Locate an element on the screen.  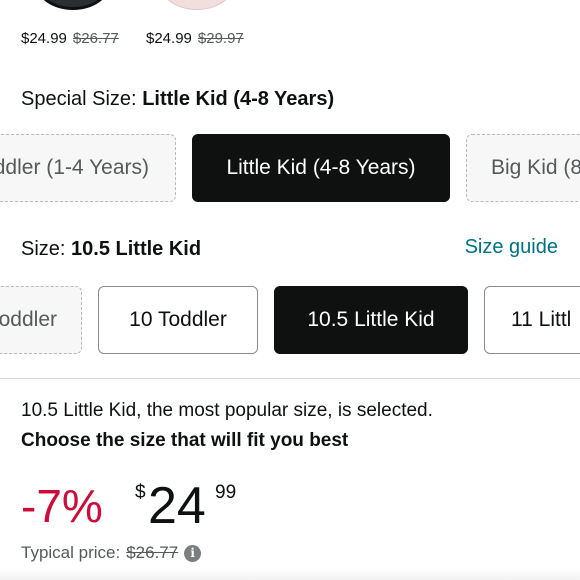
swatch-price: $24.99 $26.77 is located at coordinates (70, 38).